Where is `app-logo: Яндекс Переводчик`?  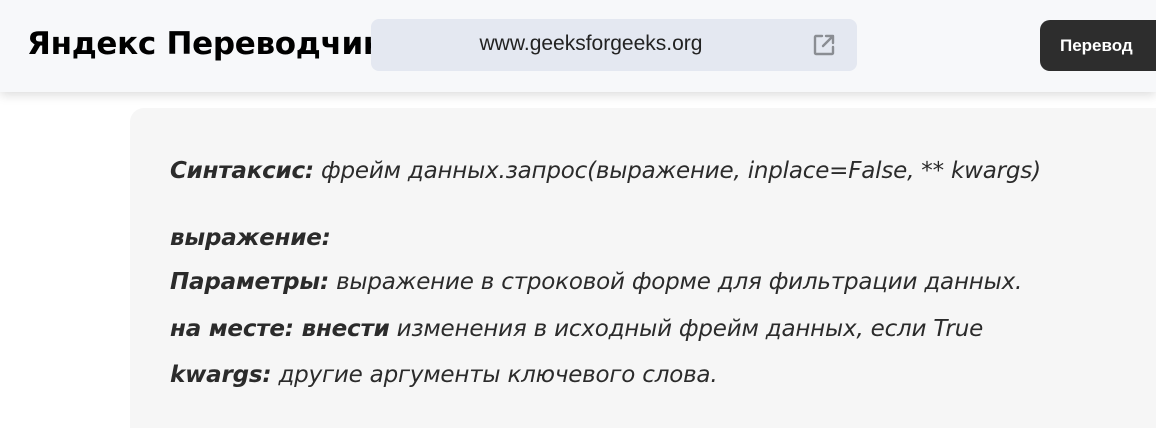 app-logo: Яндекс Переводчик is located at coordinates (205, 44).